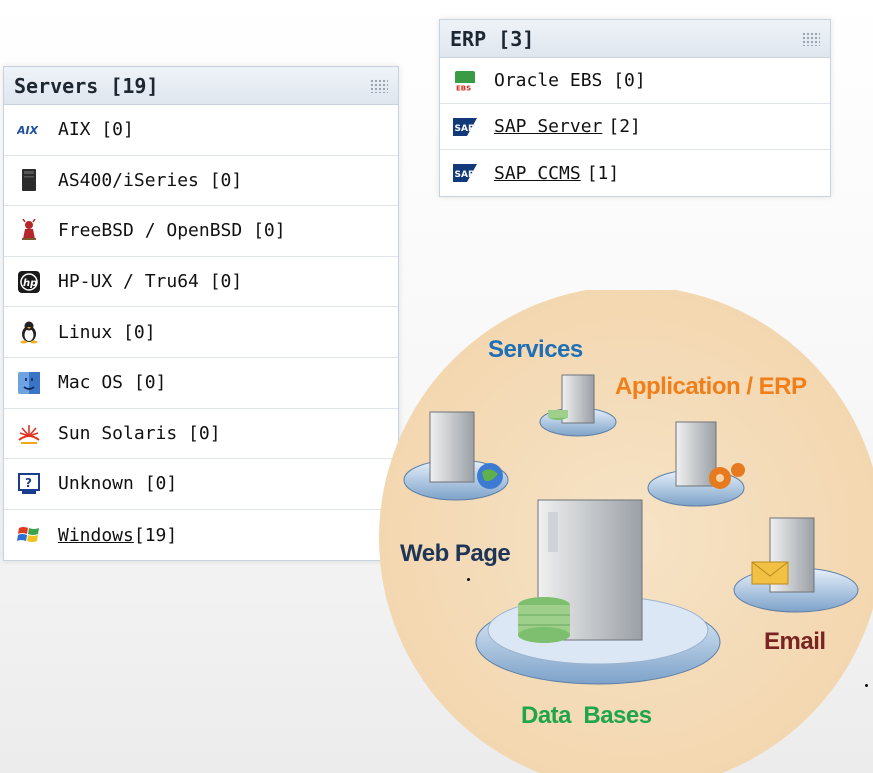 This screenshot has height=773, width=873. Describe the element at coordinates (150, 282) in the screenshot. I see `server-item-label: HP-UX / Tru64 [0]` at that location.